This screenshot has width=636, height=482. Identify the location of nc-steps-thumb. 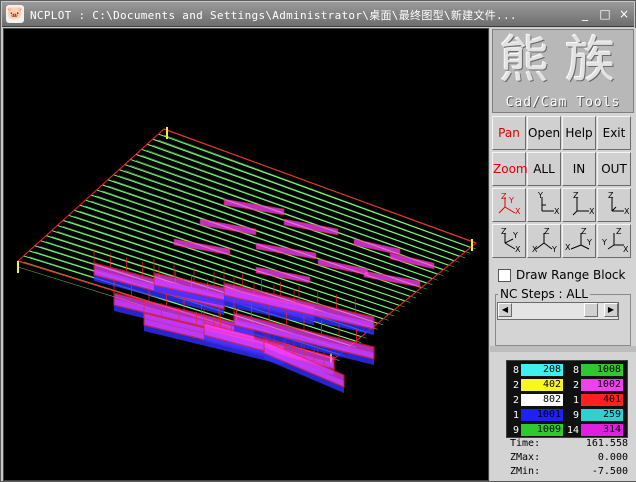
(590, 310).